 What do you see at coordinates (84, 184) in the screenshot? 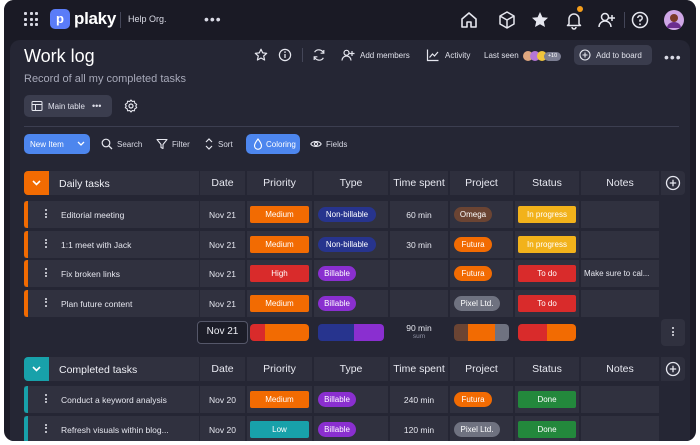
I see `group-name: Daily tasks` at bounding box center [84, 184].